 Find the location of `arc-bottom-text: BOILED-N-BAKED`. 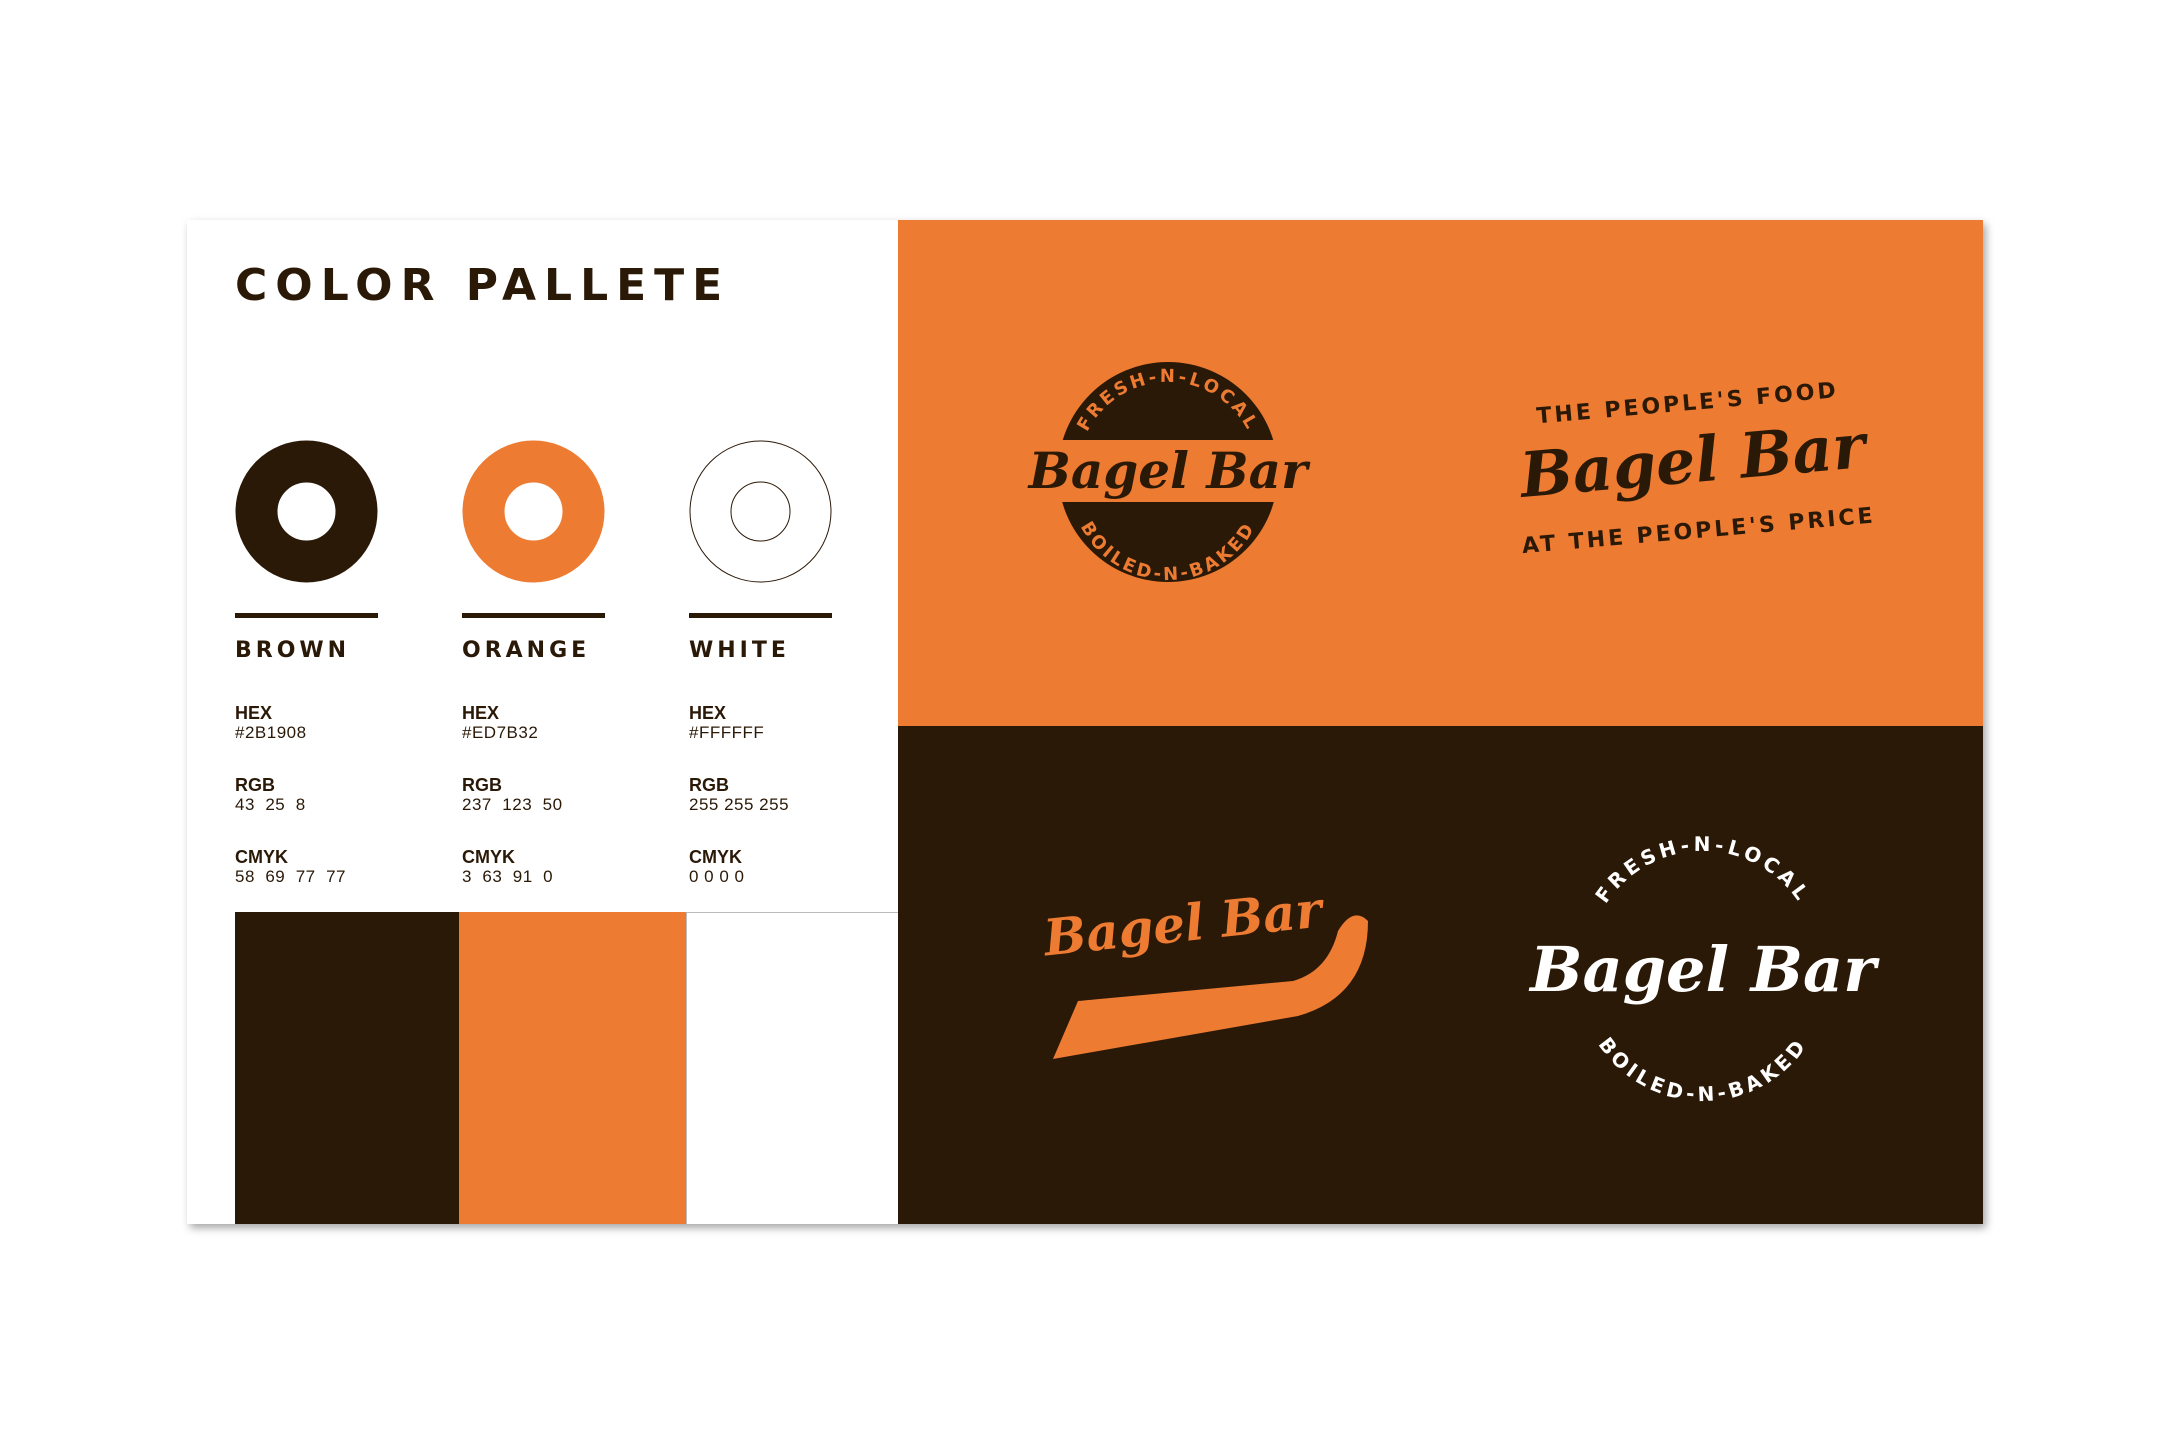

arc-bottom-text: BOILED-N-BAKED is located at coordinates (1701, 1070).